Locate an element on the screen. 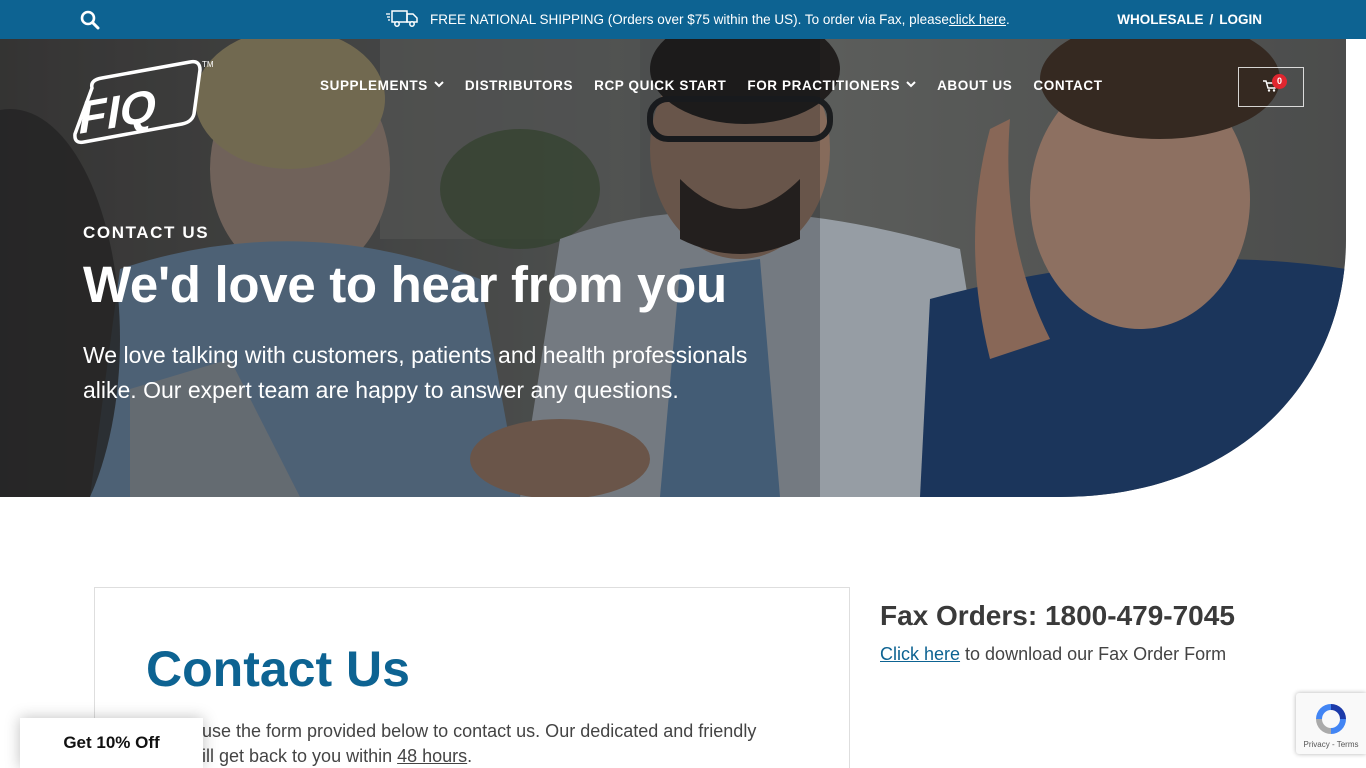  nav-item-rcp-quick-start: RCP QUICK START is located at coordinates (660, 85).